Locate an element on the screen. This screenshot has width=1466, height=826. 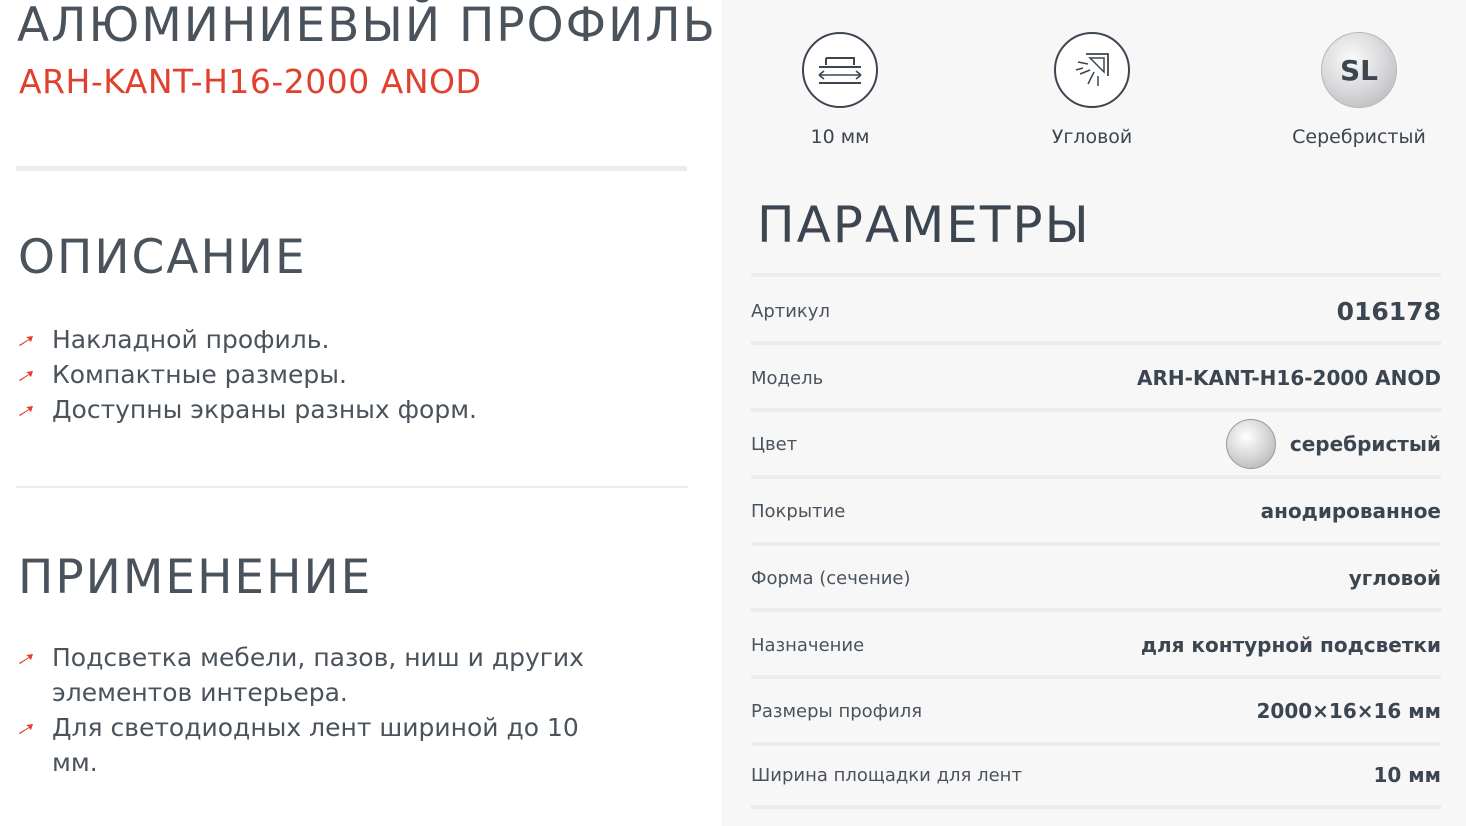
param-value-wrap: серебристый is located at coordinates (1333, 444).